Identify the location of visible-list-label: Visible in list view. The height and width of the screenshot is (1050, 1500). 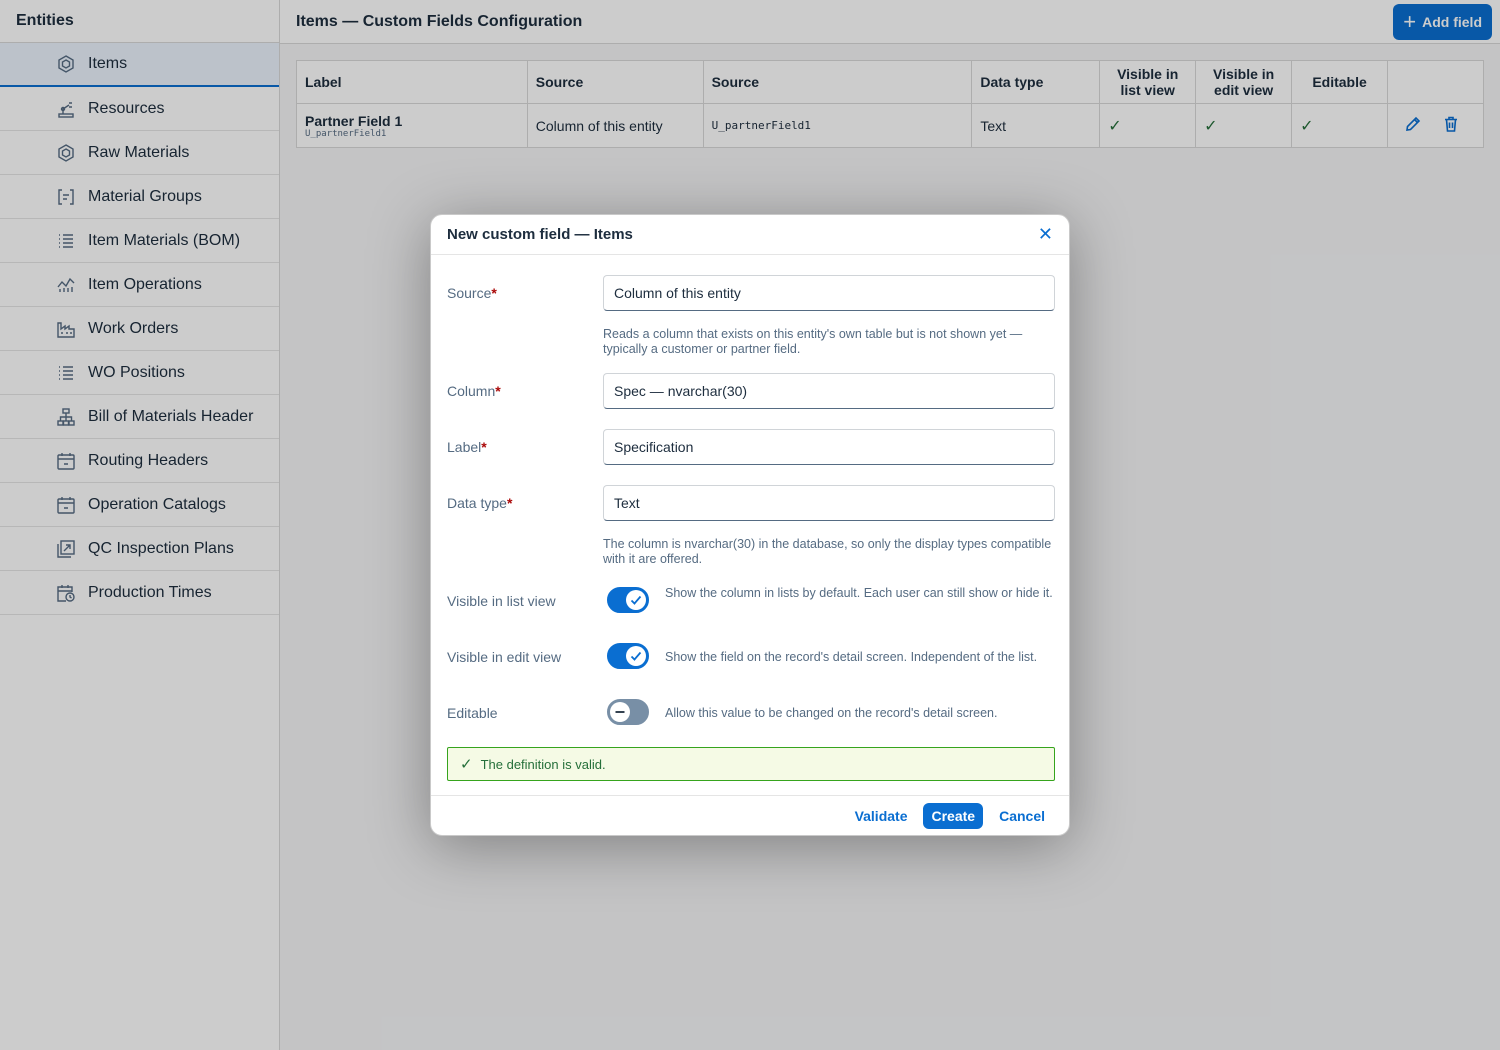
(501, 601).